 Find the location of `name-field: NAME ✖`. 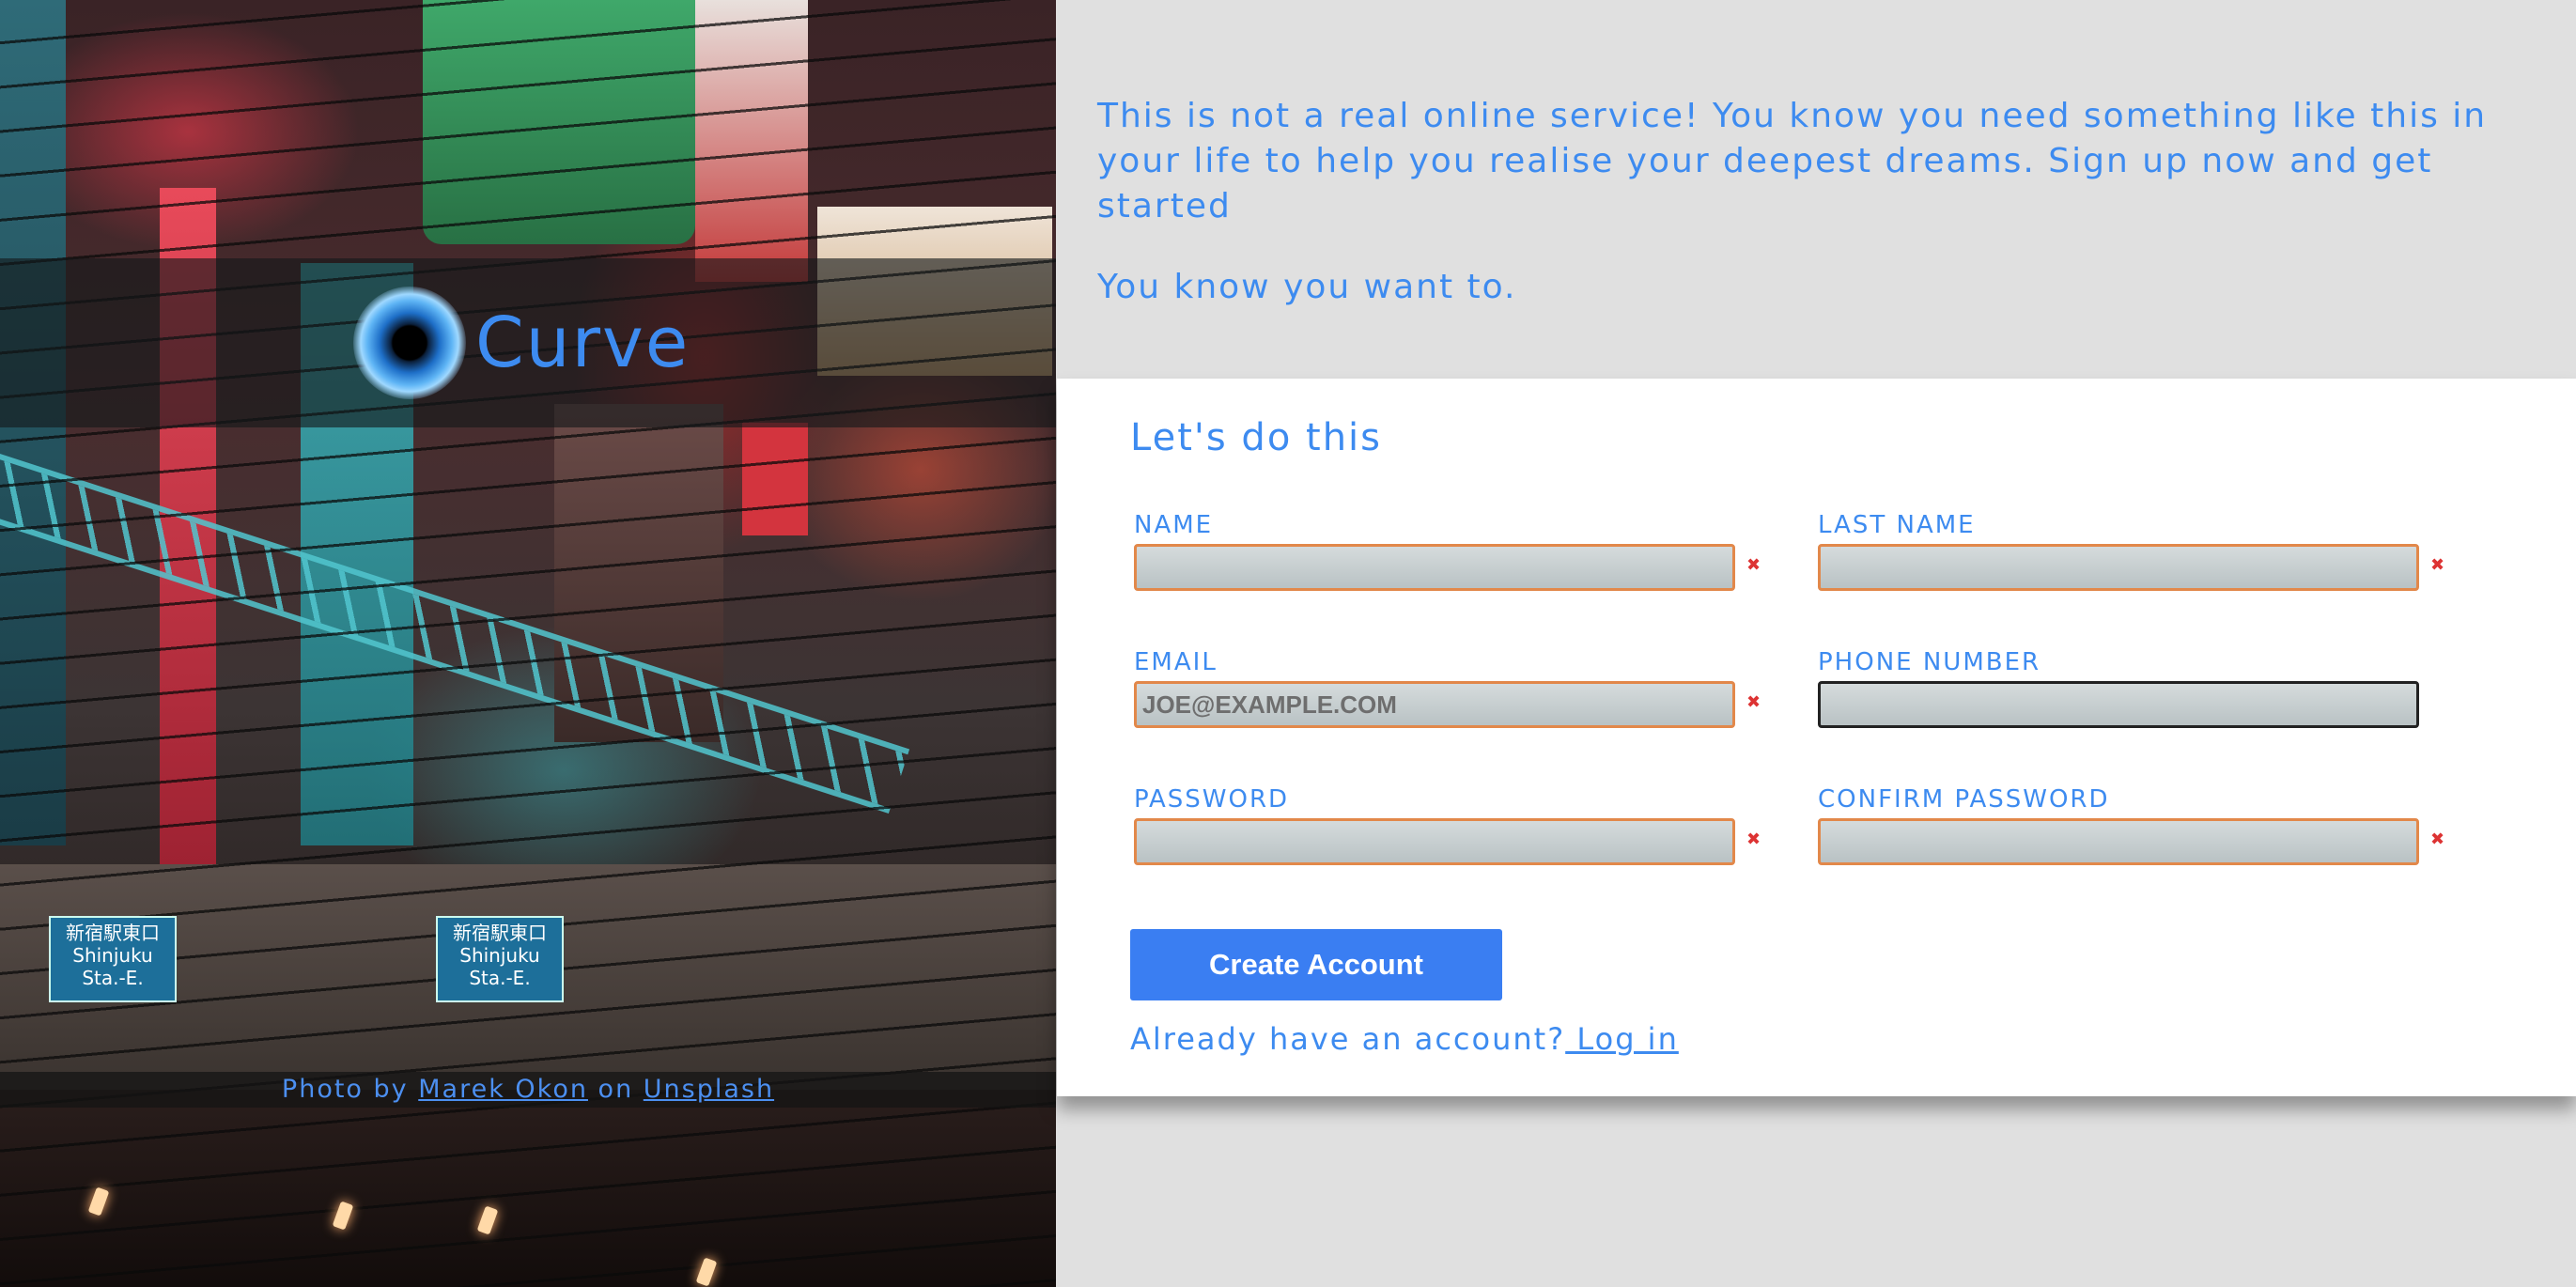

name-field: NAME ✖ is located at coordinates (1463, 550).